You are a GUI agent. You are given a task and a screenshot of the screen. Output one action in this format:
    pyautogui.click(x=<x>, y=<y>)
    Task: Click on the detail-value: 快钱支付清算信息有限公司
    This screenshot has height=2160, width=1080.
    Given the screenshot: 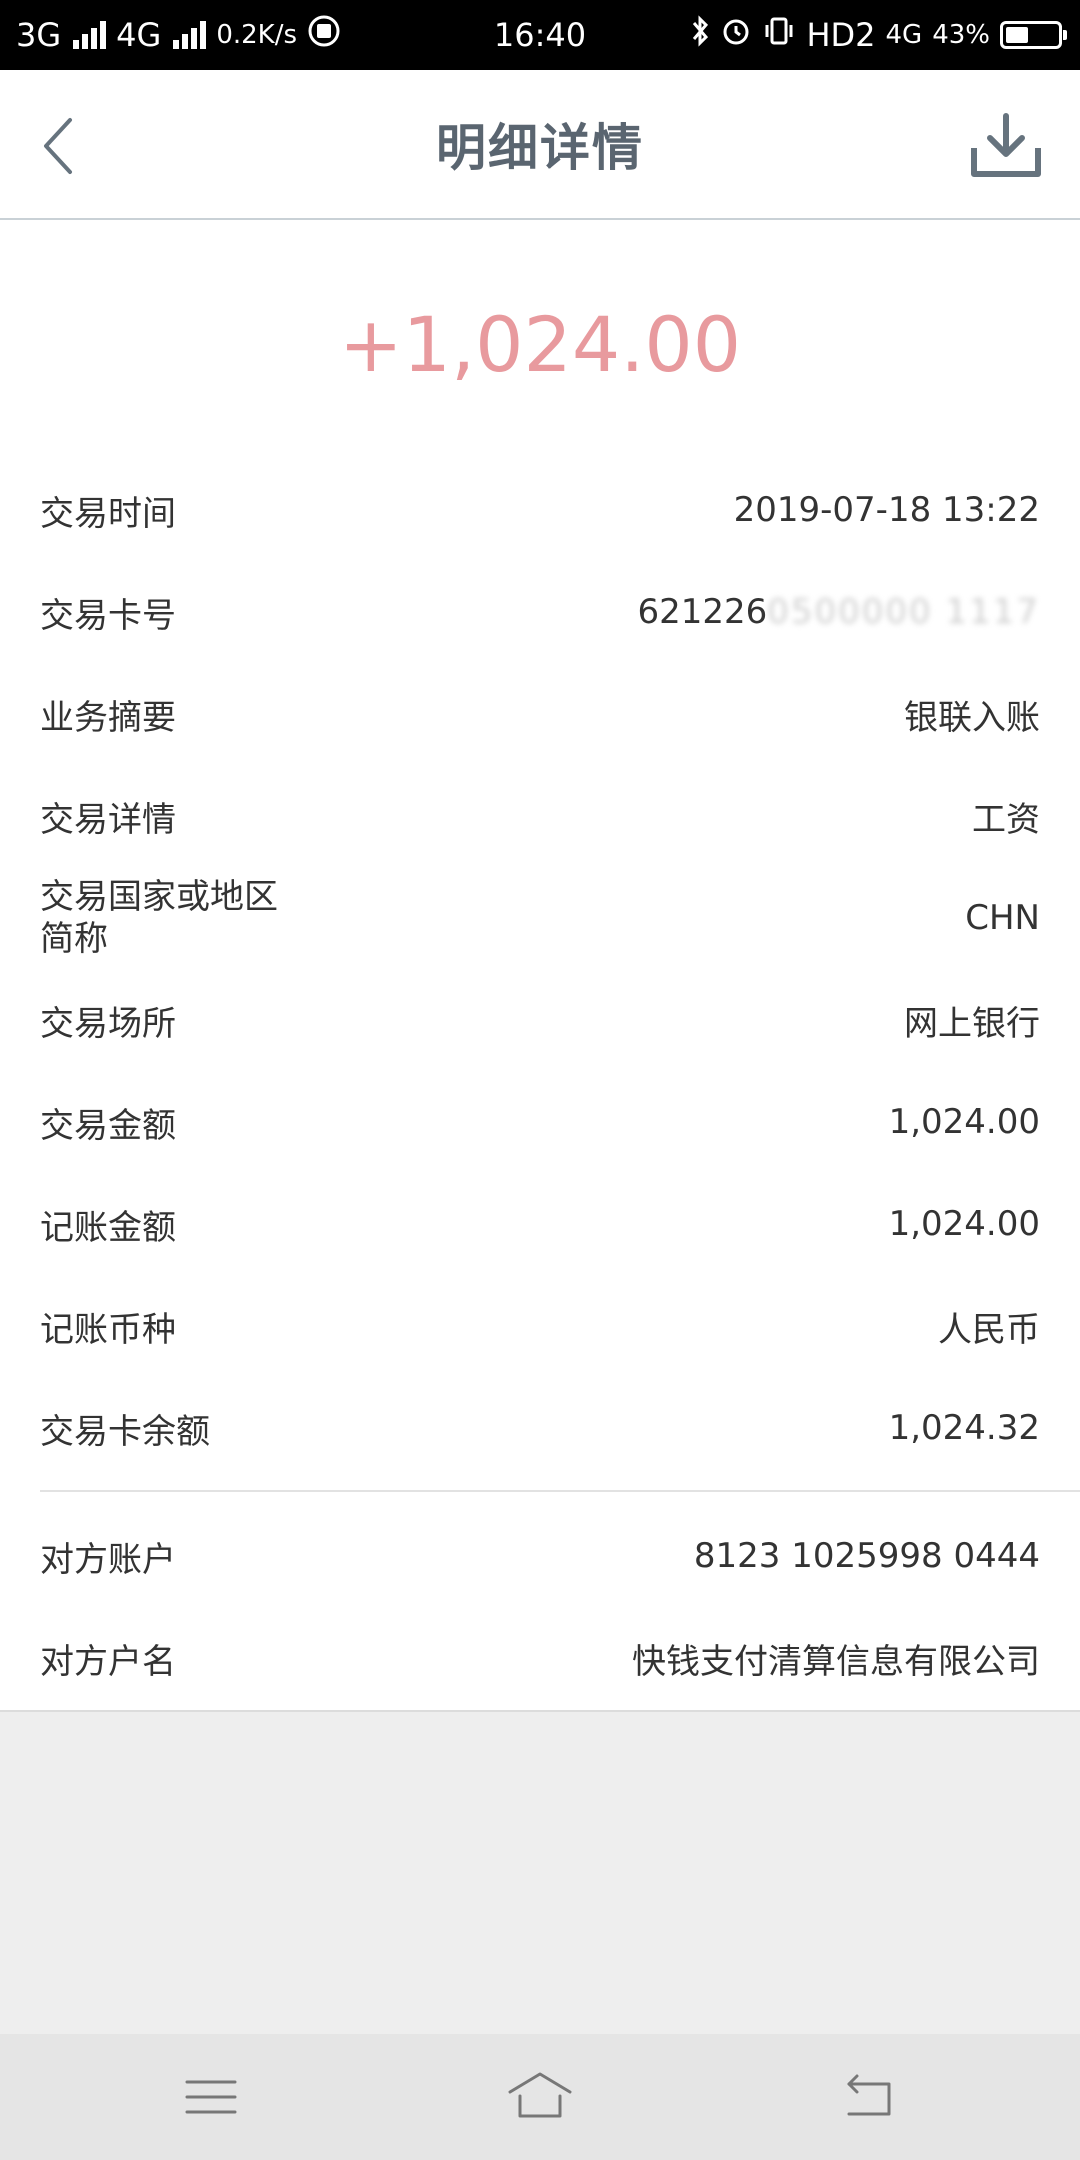 What is the action you would take?
    pyautogui.click(x=836, y=1661)
    